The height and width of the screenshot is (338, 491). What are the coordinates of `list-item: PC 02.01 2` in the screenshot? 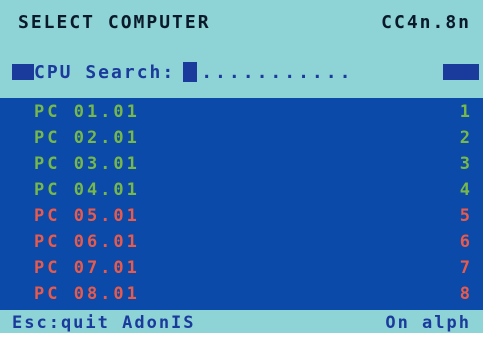 It's located at (241, 137).